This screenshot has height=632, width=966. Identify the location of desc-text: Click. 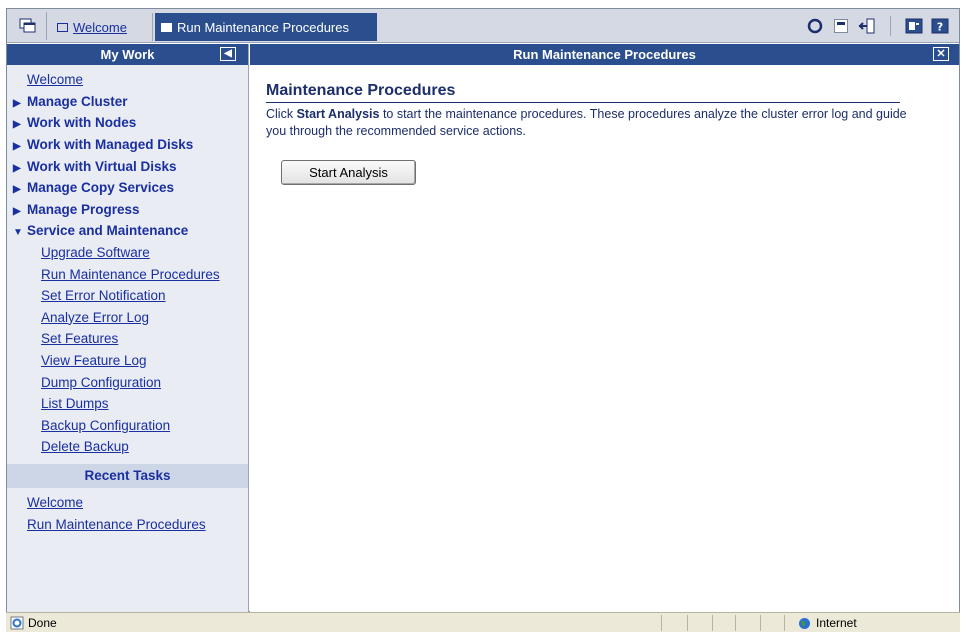
(281, 114).